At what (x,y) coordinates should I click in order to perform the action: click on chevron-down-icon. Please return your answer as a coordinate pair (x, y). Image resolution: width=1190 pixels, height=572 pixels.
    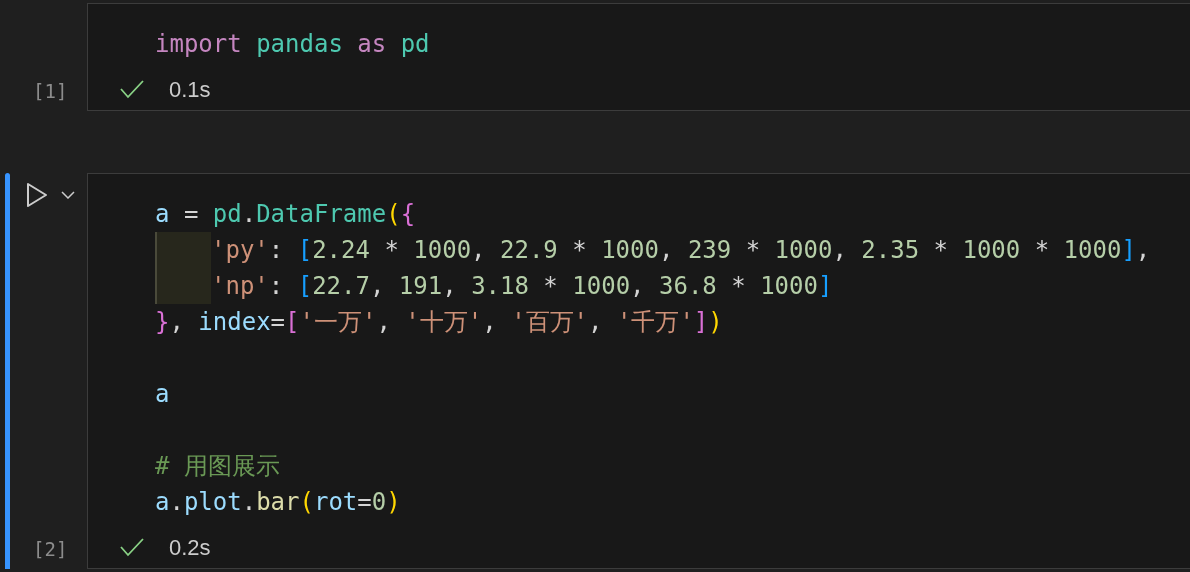
    Looking at the image, I should click on (68, 195).